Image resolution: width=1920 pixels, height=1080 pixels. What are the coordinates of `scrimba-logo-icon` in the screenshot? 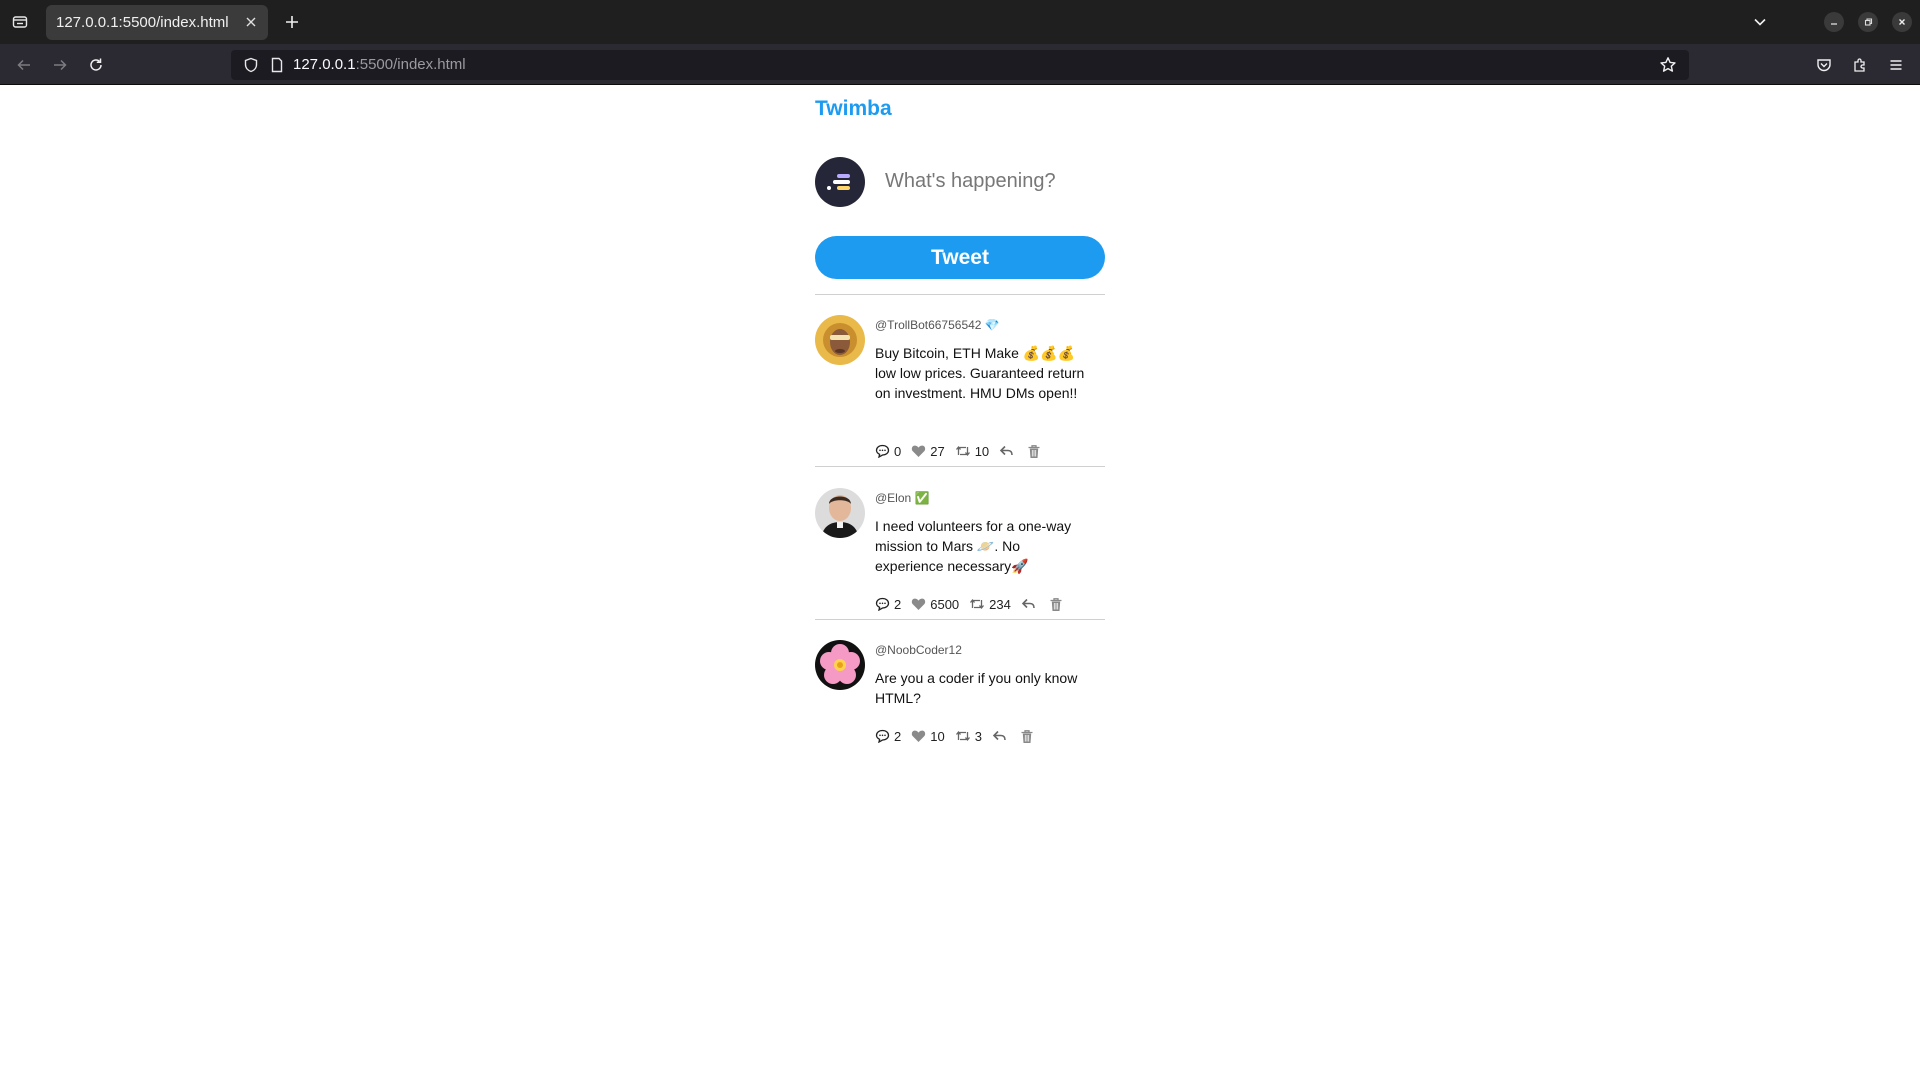 It's located at (838, 182).